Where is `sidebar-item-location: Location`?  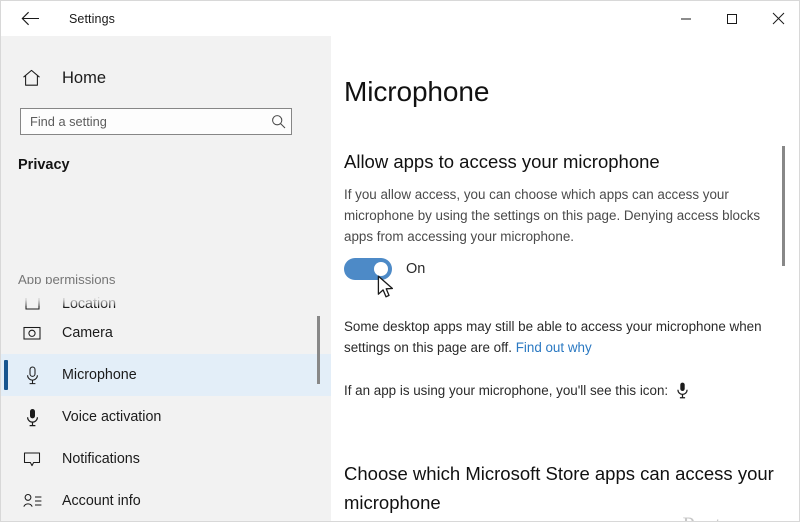
sidebar-item-location: Location is located at coordinates (166, 300).